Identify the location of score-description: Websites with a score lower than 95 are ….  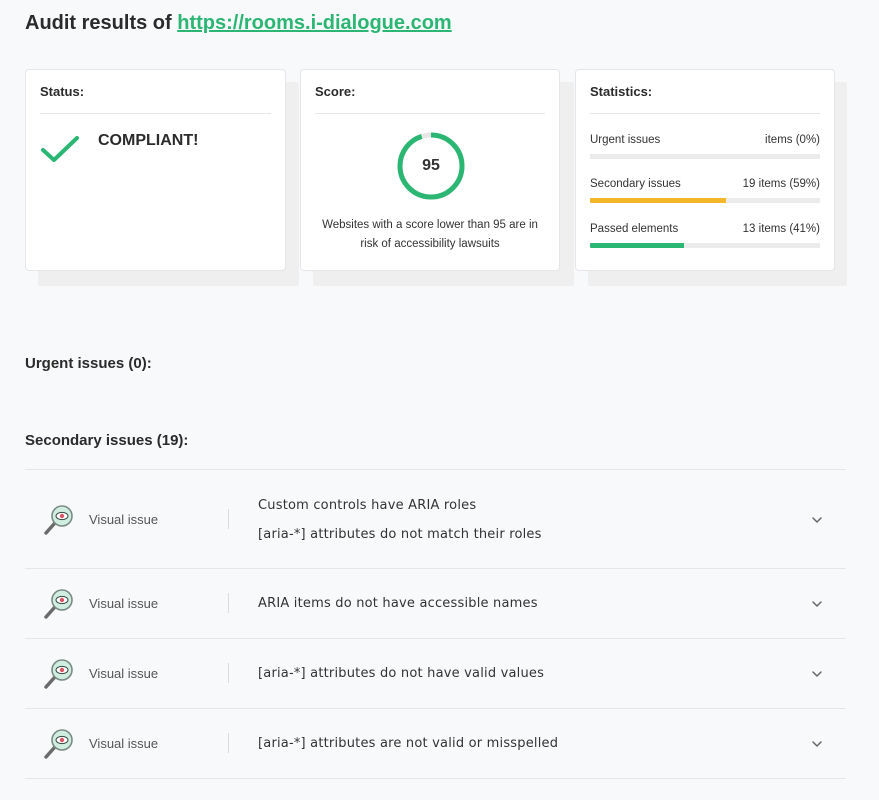
(430, 234).